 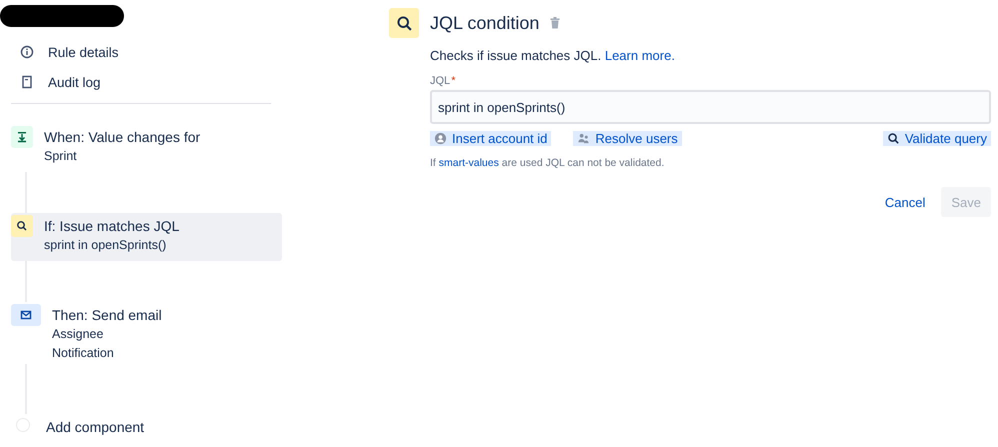 I want to click on rule-step: If: Issue matches JQL sprint in openSprints(), so click(x=146, y=237).